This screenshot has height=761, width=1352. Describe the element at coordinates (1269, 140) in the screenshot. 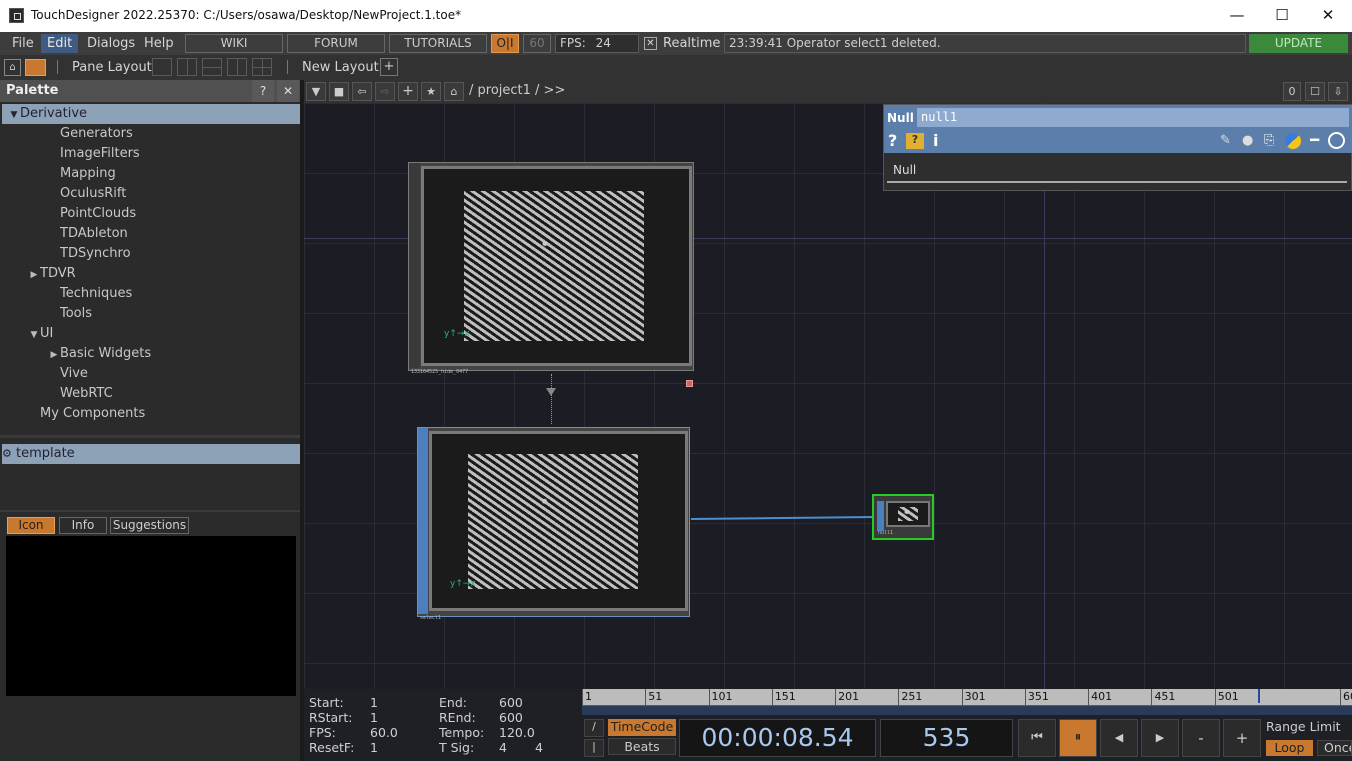

I see `clipboard-icon: ⎘` at that location.